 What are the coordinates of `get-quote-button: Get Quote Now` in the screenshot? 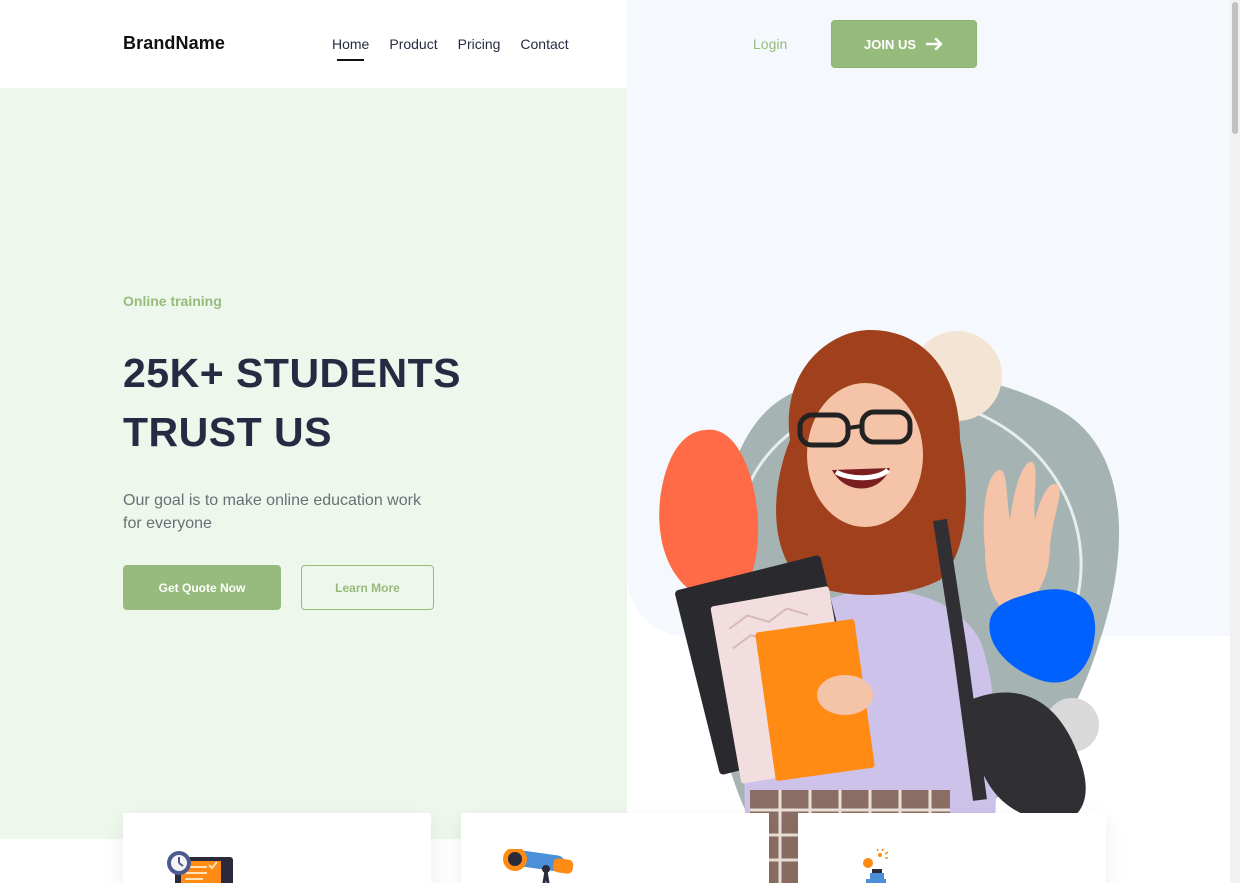 It's located at (202, 587).